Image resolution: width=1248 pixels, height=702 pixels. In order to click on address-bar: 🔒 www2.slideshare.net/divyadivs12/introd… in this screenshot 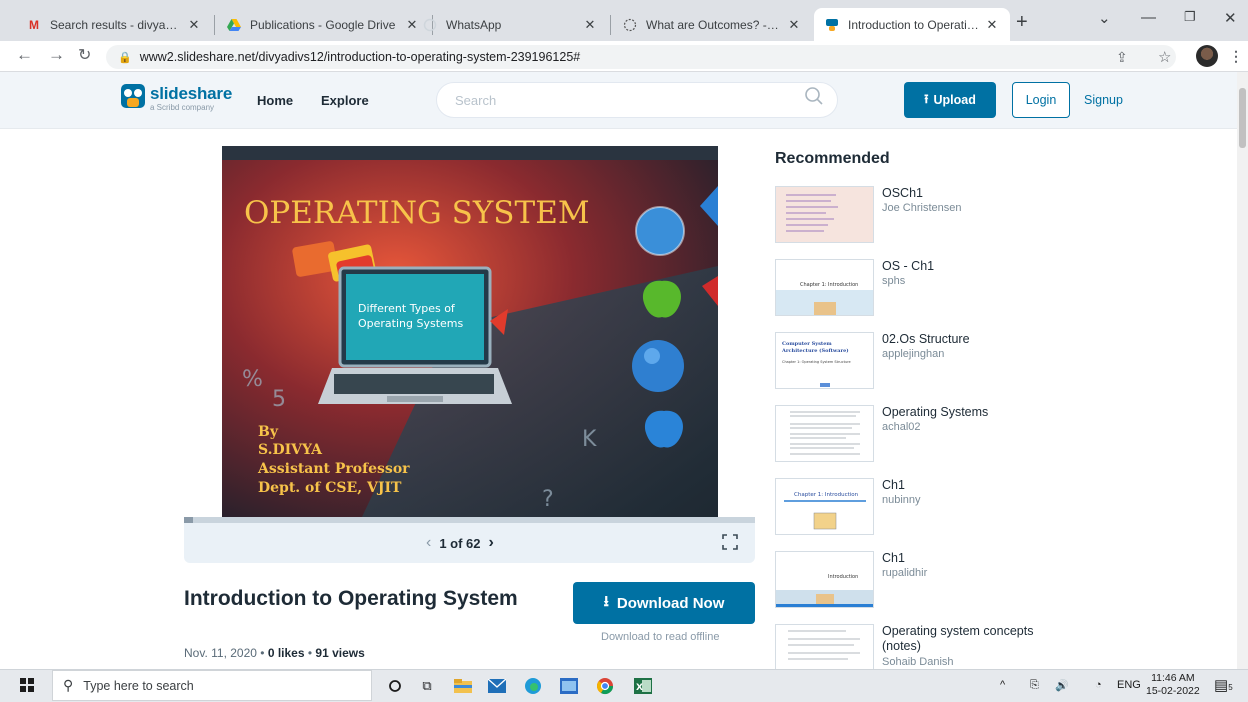, I will do `click(641, 57)`.